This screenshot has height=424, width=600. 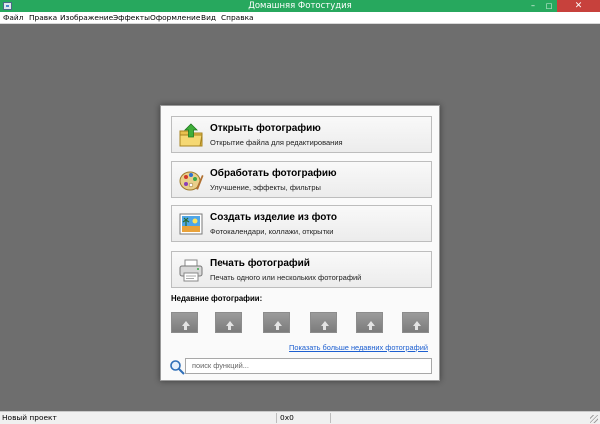 I want to click on search-icon, so click(x=177, y=367).